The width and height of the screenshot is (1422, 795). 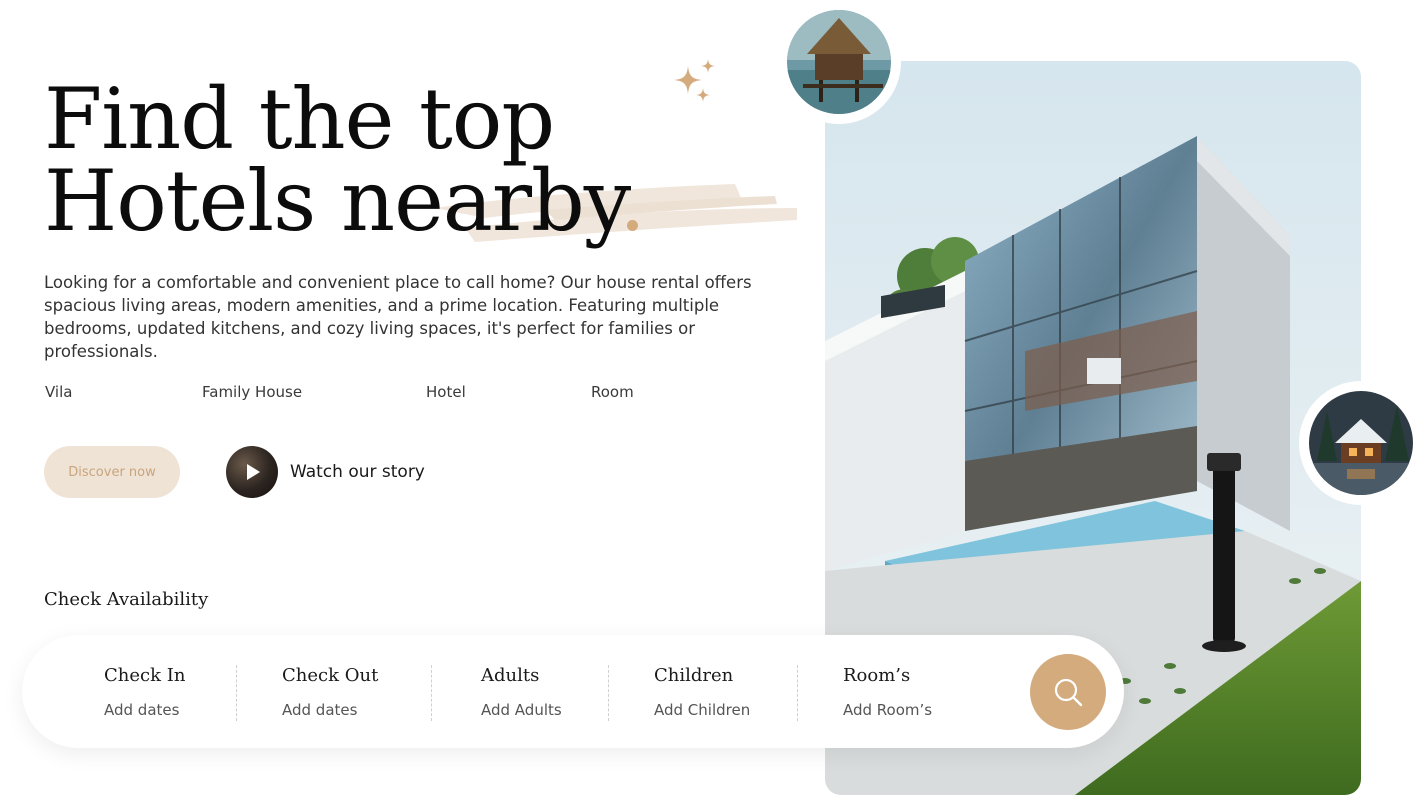 I want to click on check-availability-title: Check Availability, so click(x=126, y=599).